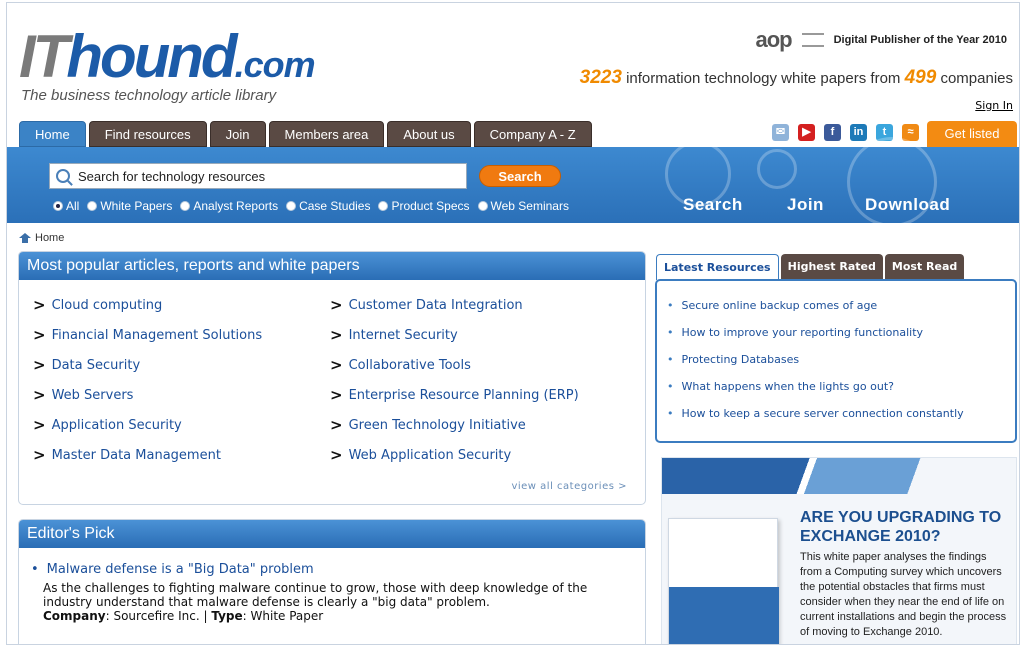 The width and height of the screenshot is (1024, 647). Describe the element at coordinates (717, 267) in the screenshot. I see `tab-latest-resources: Latest Resources` at that location.